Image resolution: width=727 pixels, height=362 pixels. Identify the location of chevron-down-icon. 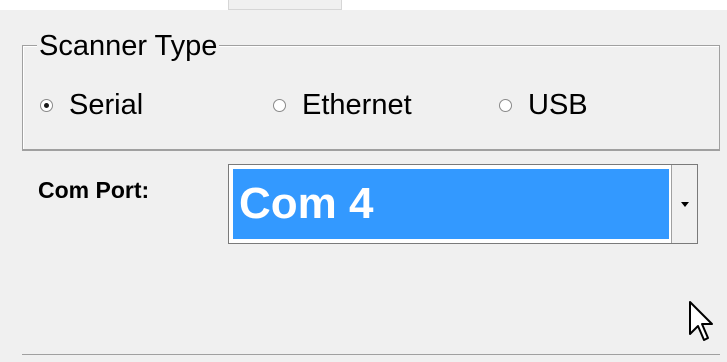
(684, 204).